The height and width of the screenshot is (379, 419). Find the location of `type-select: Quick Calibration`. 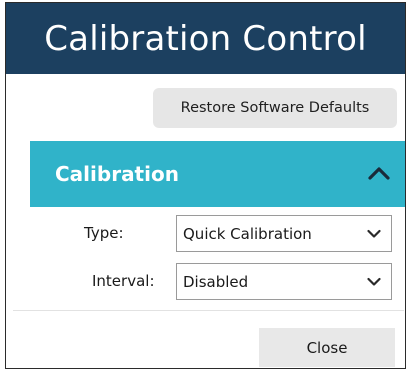

type-select: Quick Calibration is located at coordinates (284, 233).